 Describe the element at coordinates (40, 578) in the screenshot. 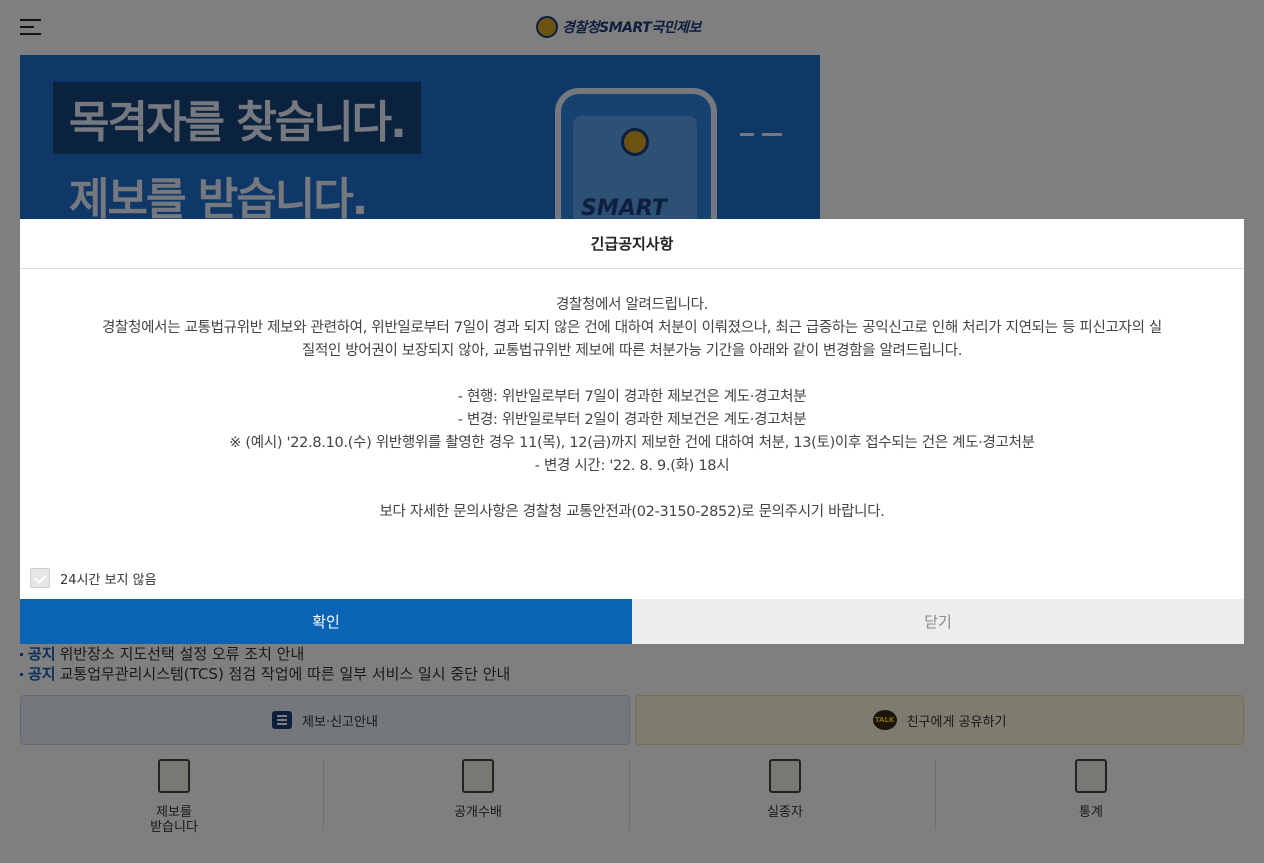

I see `hide-24h-checkbox` at that location.